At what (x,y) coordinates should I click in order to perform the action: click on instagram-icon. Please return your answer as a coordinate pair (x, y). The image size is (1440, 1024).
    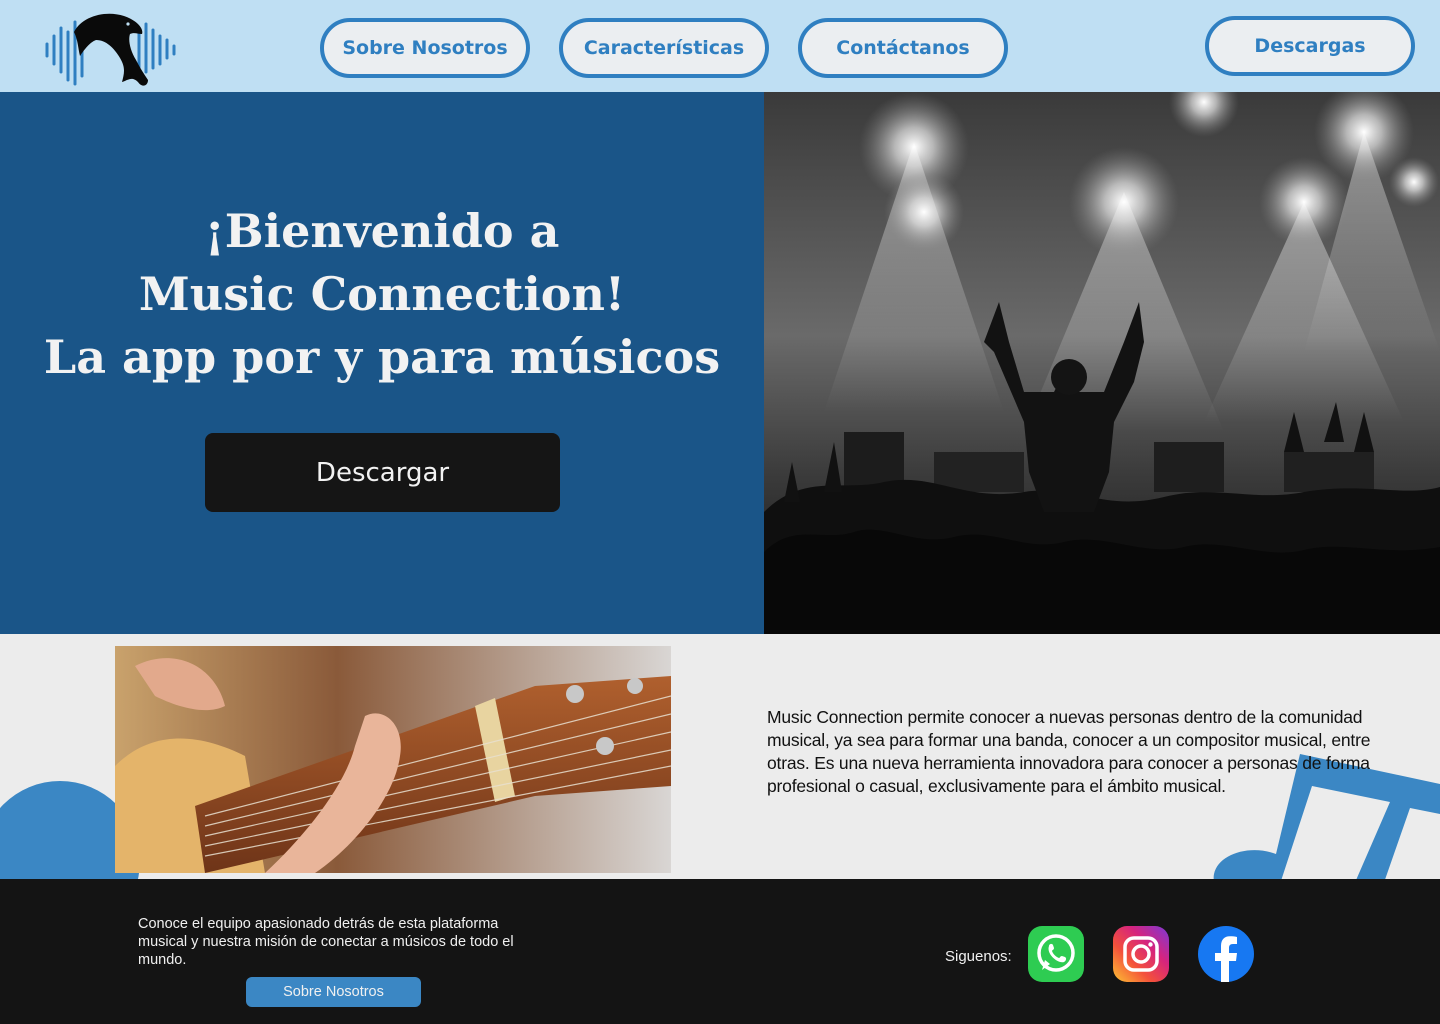
    Looking at the image, I should click on (1141, 954).